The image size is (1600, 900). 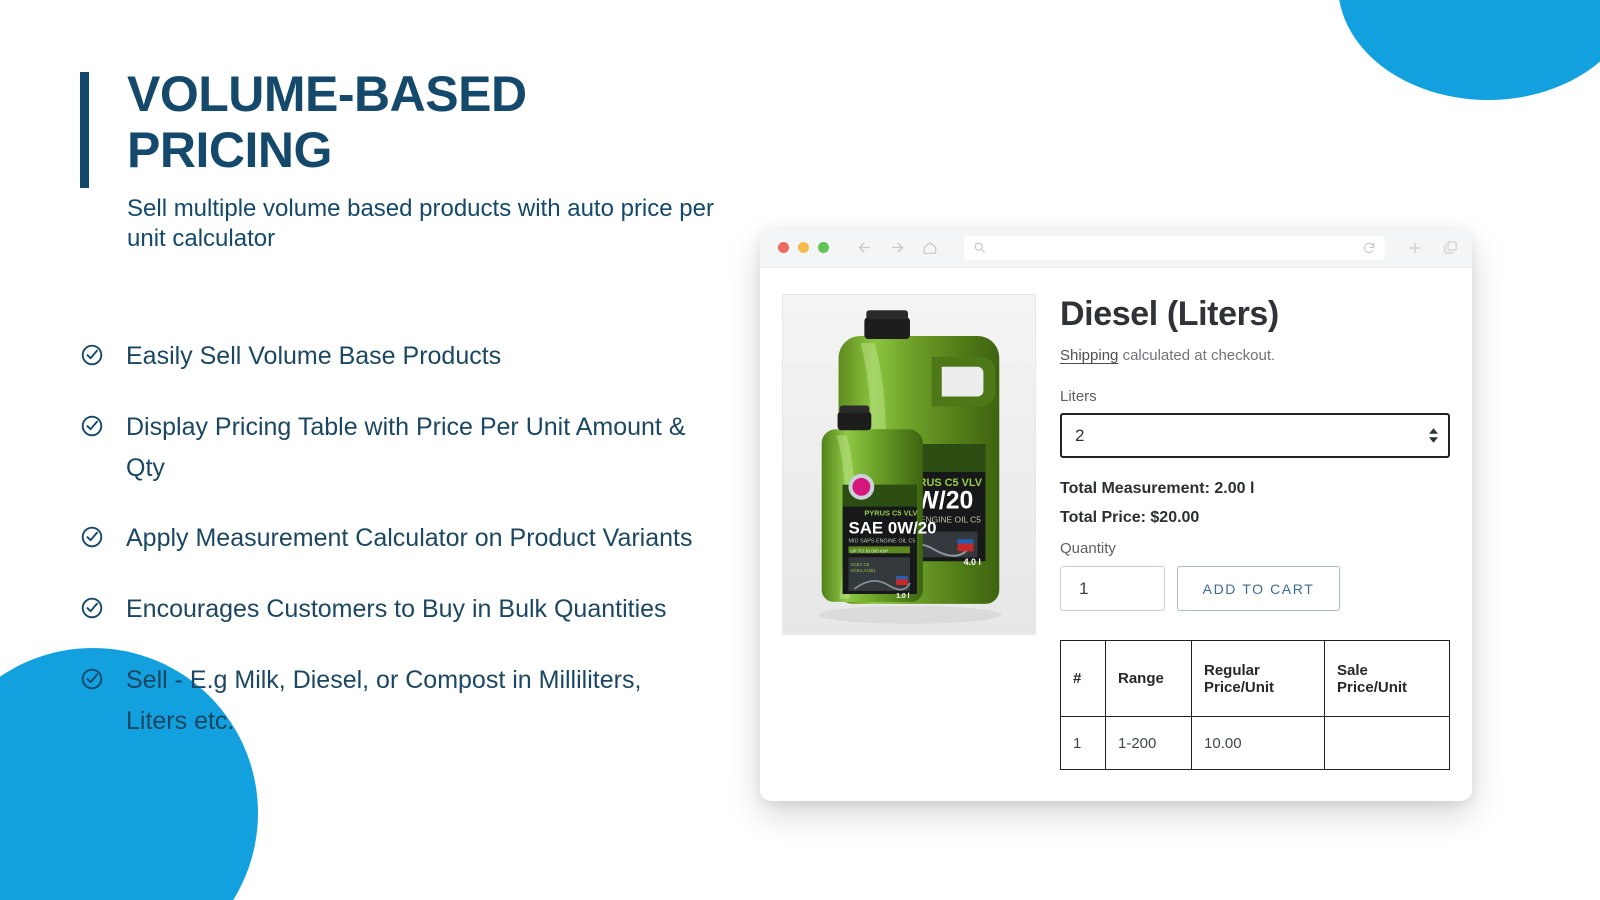 I want to click on list-item: Easily Sell Volume Base Products, so click(x=410, y=356).